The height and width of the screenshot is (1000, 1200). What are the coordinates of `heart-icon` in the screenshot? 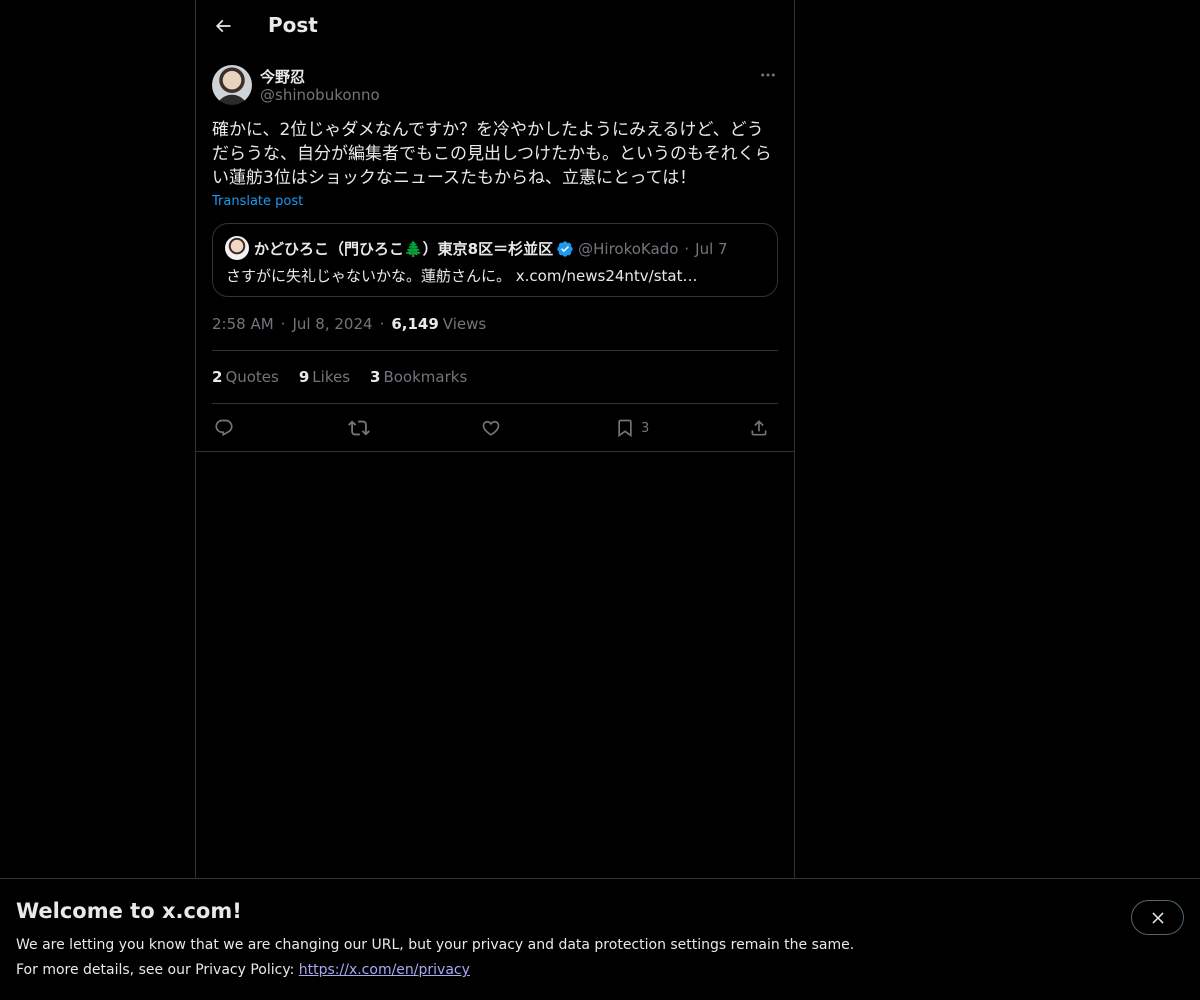 It's located at (491, 428).